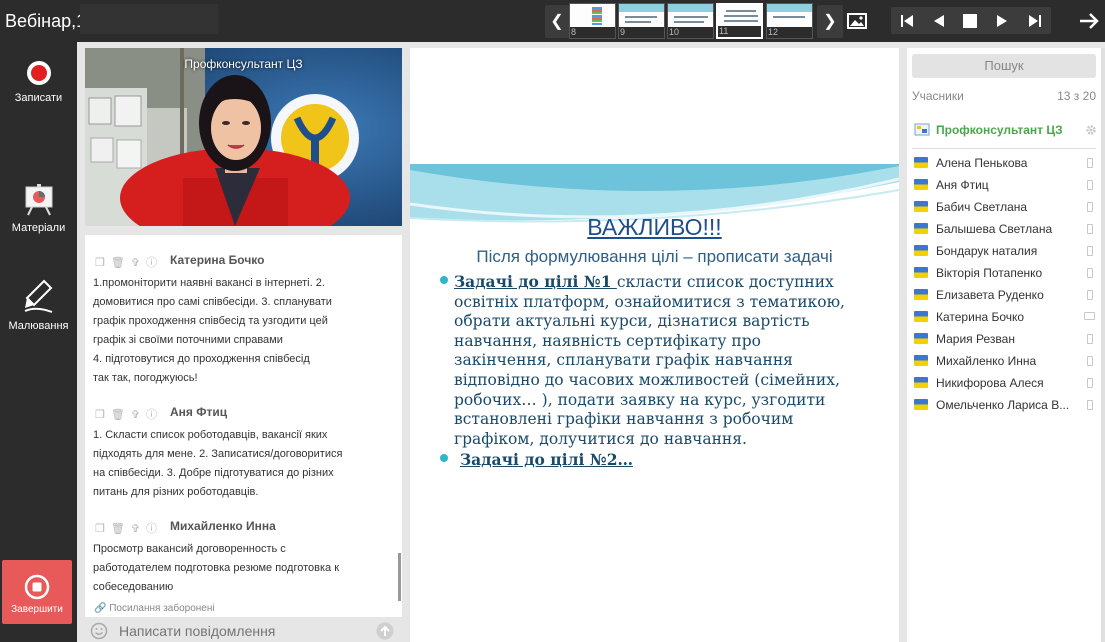 This screenshot has width=1105, height=642. I want to click on next-slide-icon, so click(1002, 21).